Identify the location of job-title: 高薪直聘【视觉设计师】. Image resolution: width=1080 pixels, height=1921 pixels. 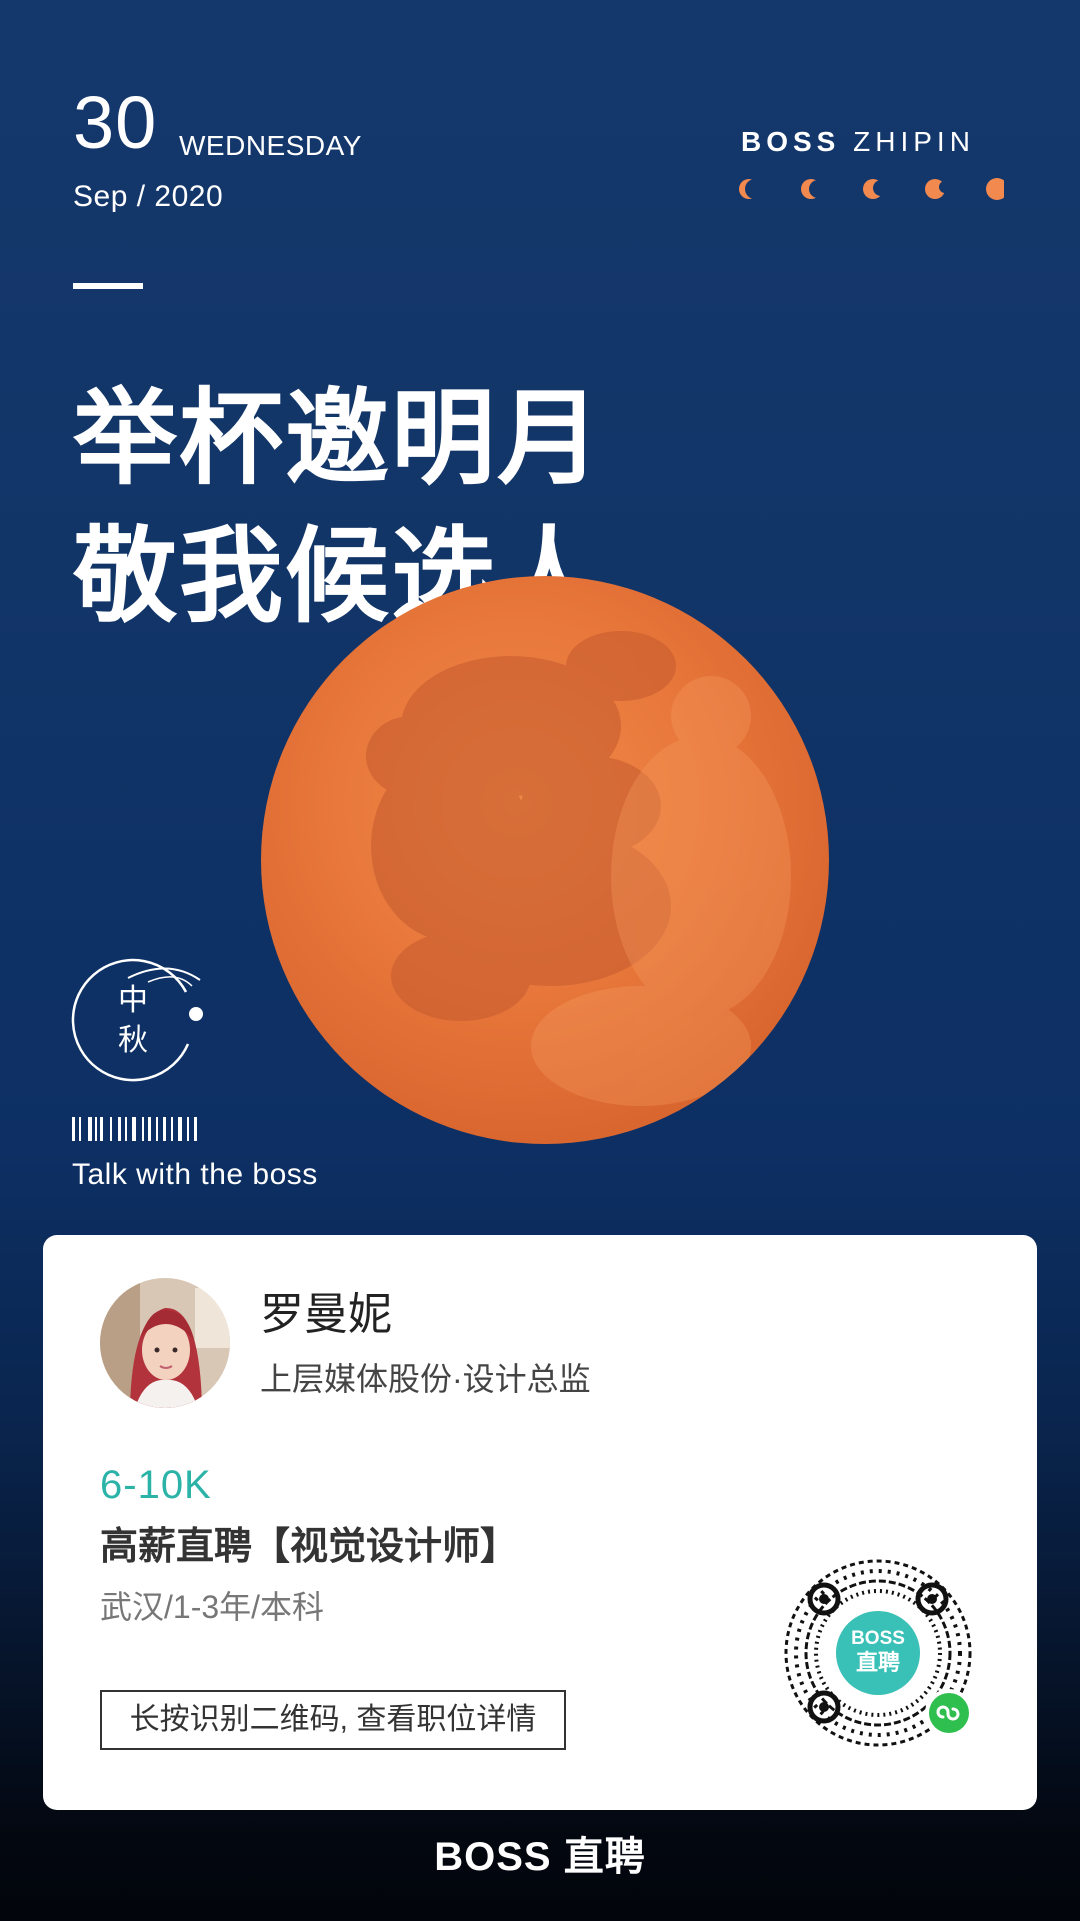
(309, 1547).